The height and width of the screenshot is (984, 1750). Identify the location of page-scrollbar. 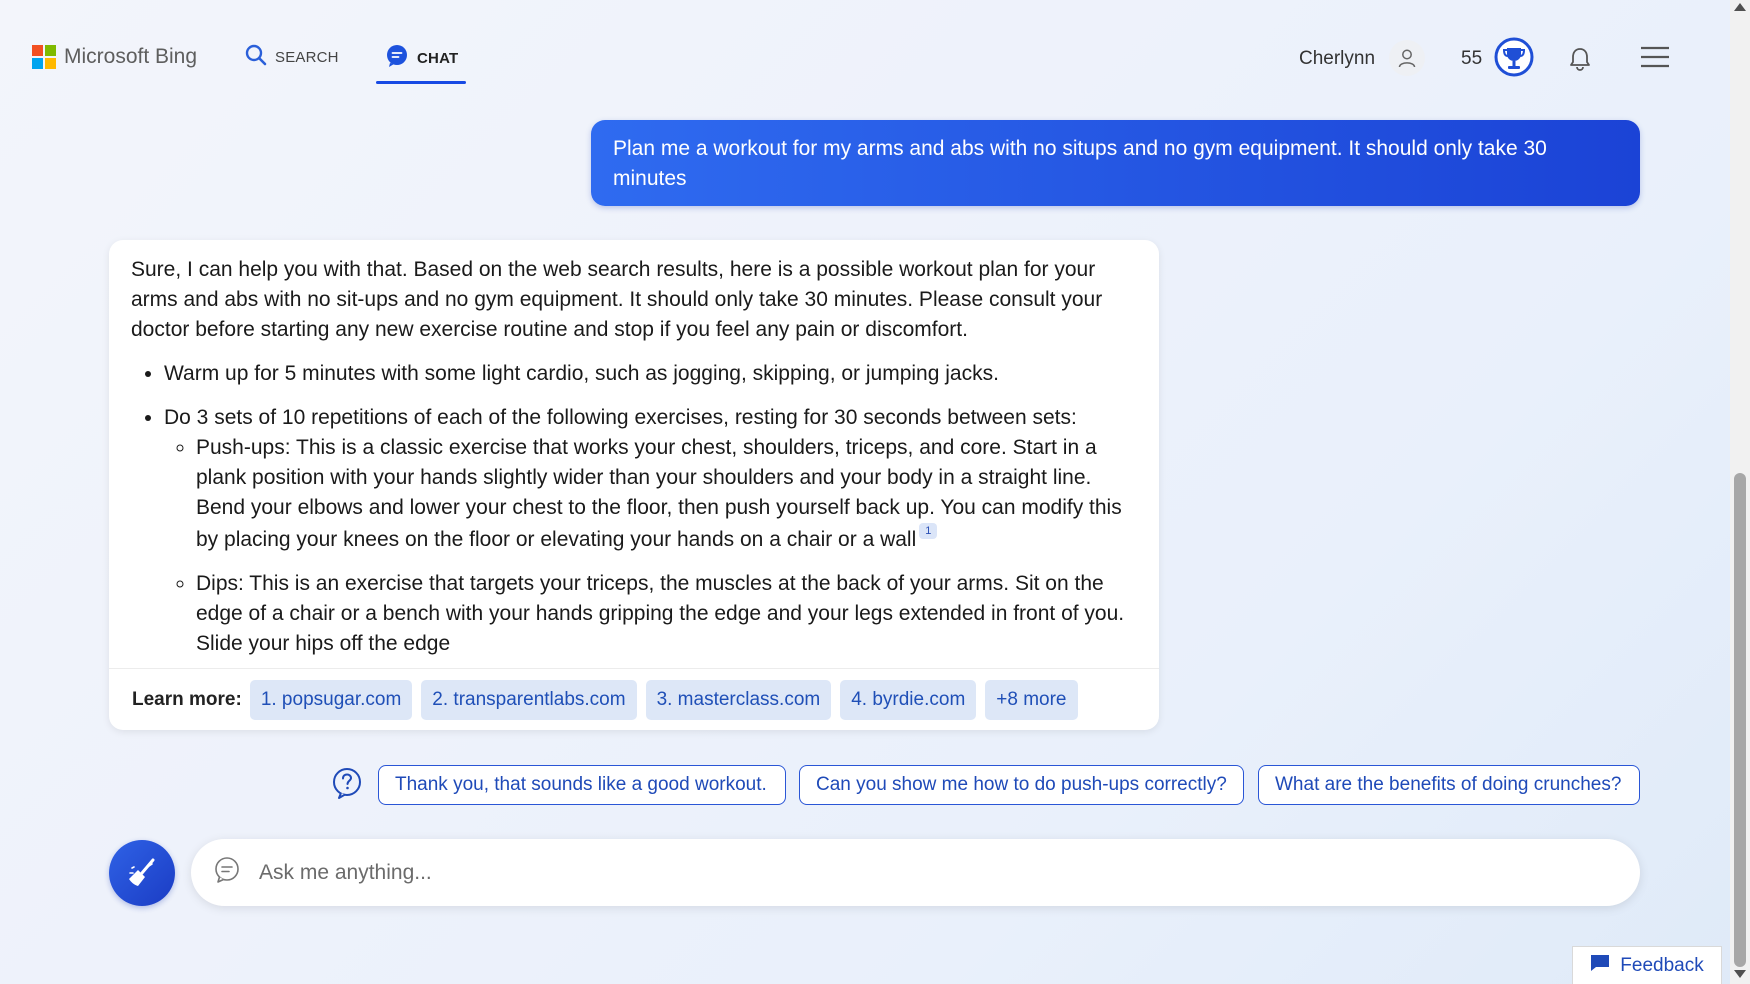
(1740, 492).